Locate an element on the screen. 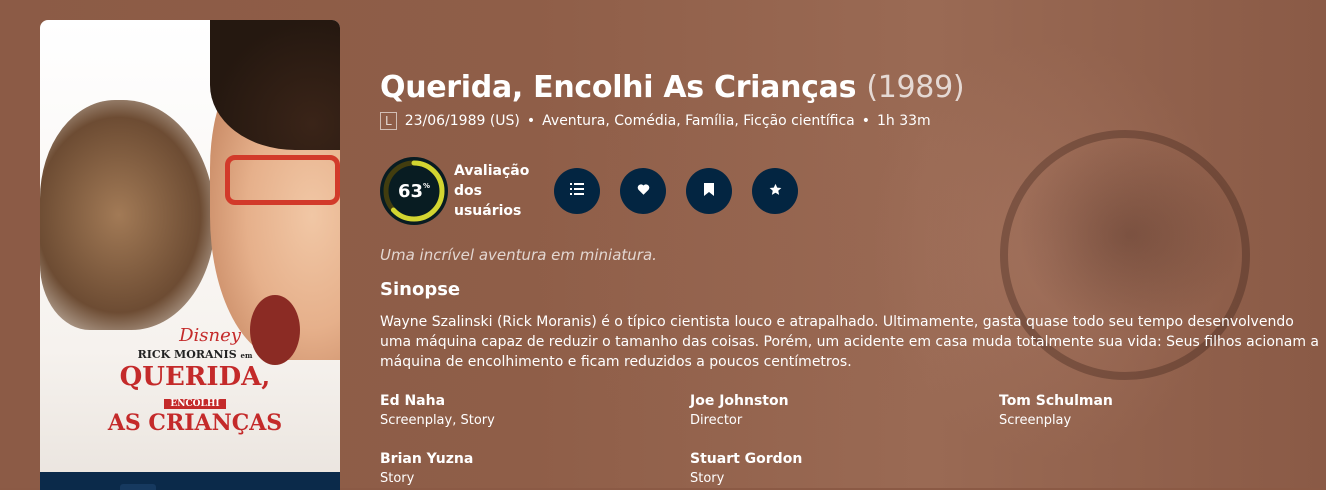 Image resolution: width=1326 pixels, height=490 pixels. crew-member: Stuart Gordon Story is located at coordinates (840, 469).